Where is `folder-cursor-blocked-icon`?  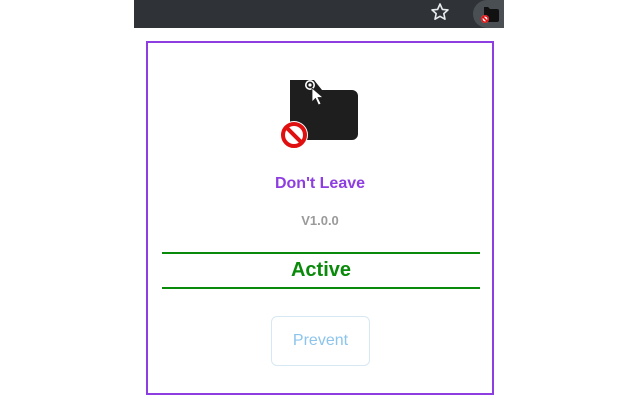
folder-cursor-blocked-icon is located at coordinates (319, 114).